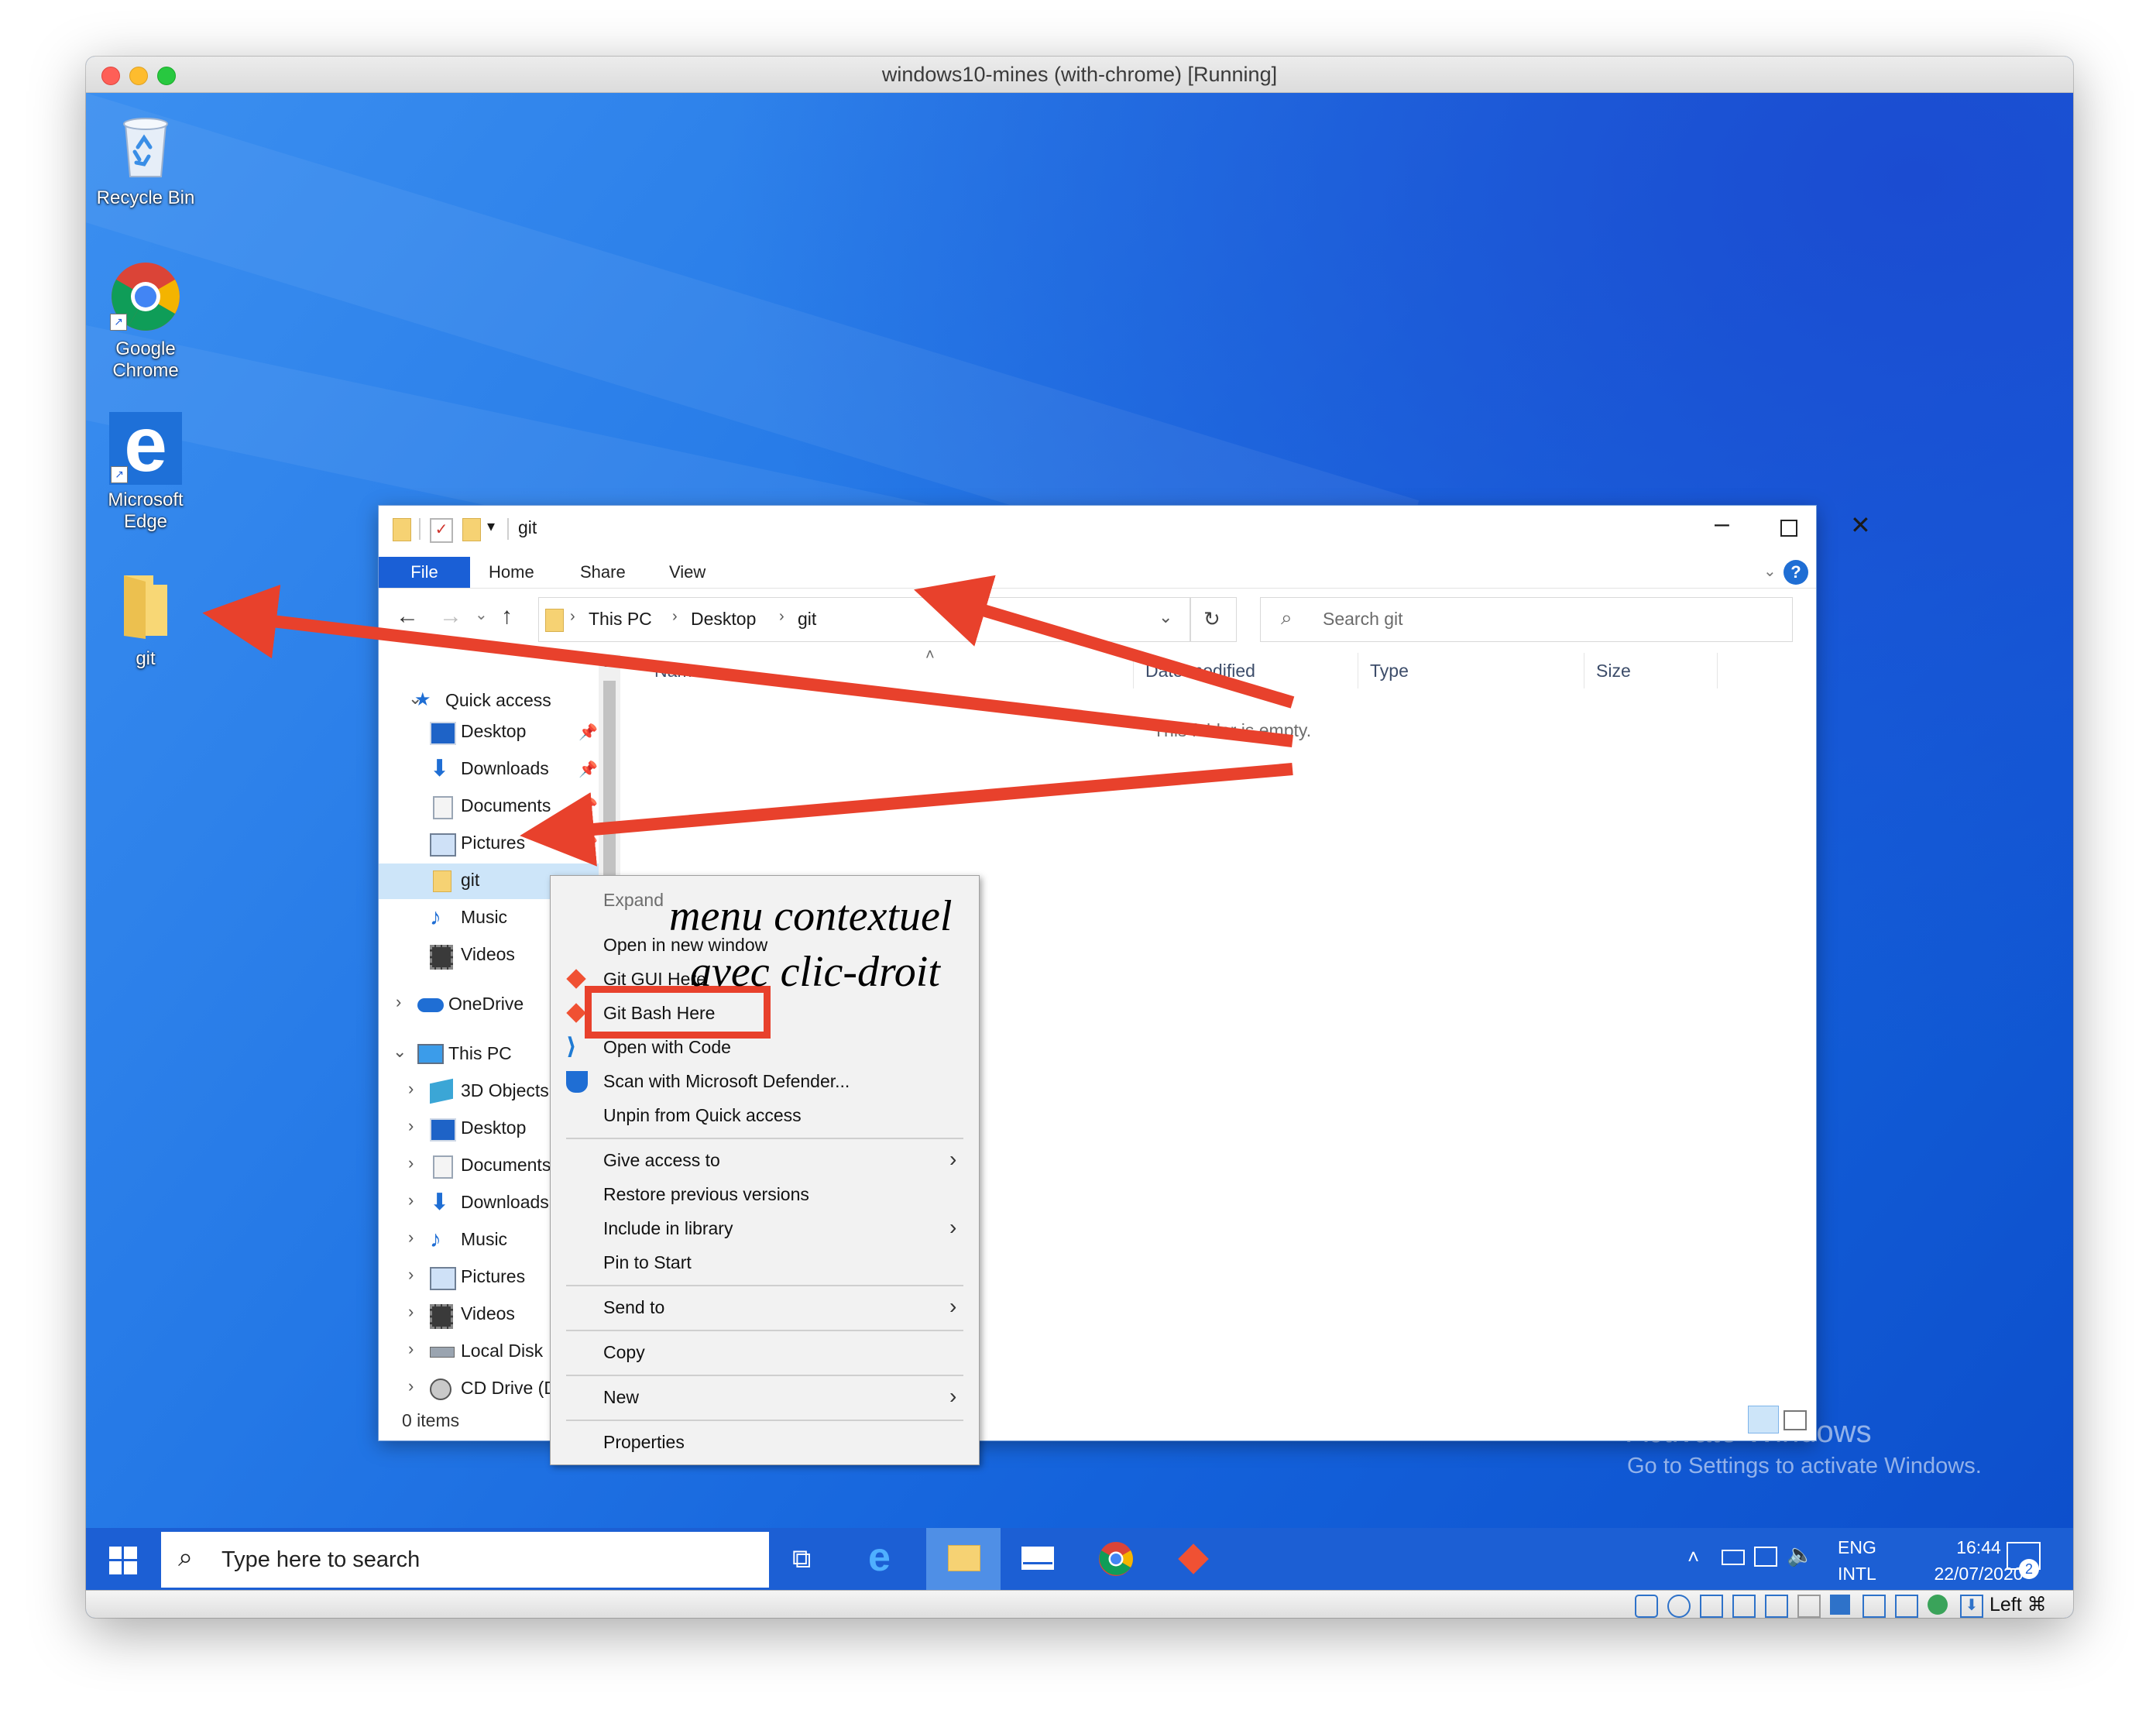 The width and height of the screenshot is (2156, 1727). Describe the element at coordinates (123, 1560) in the screenshot. I see `windows-start-icon` at that location.